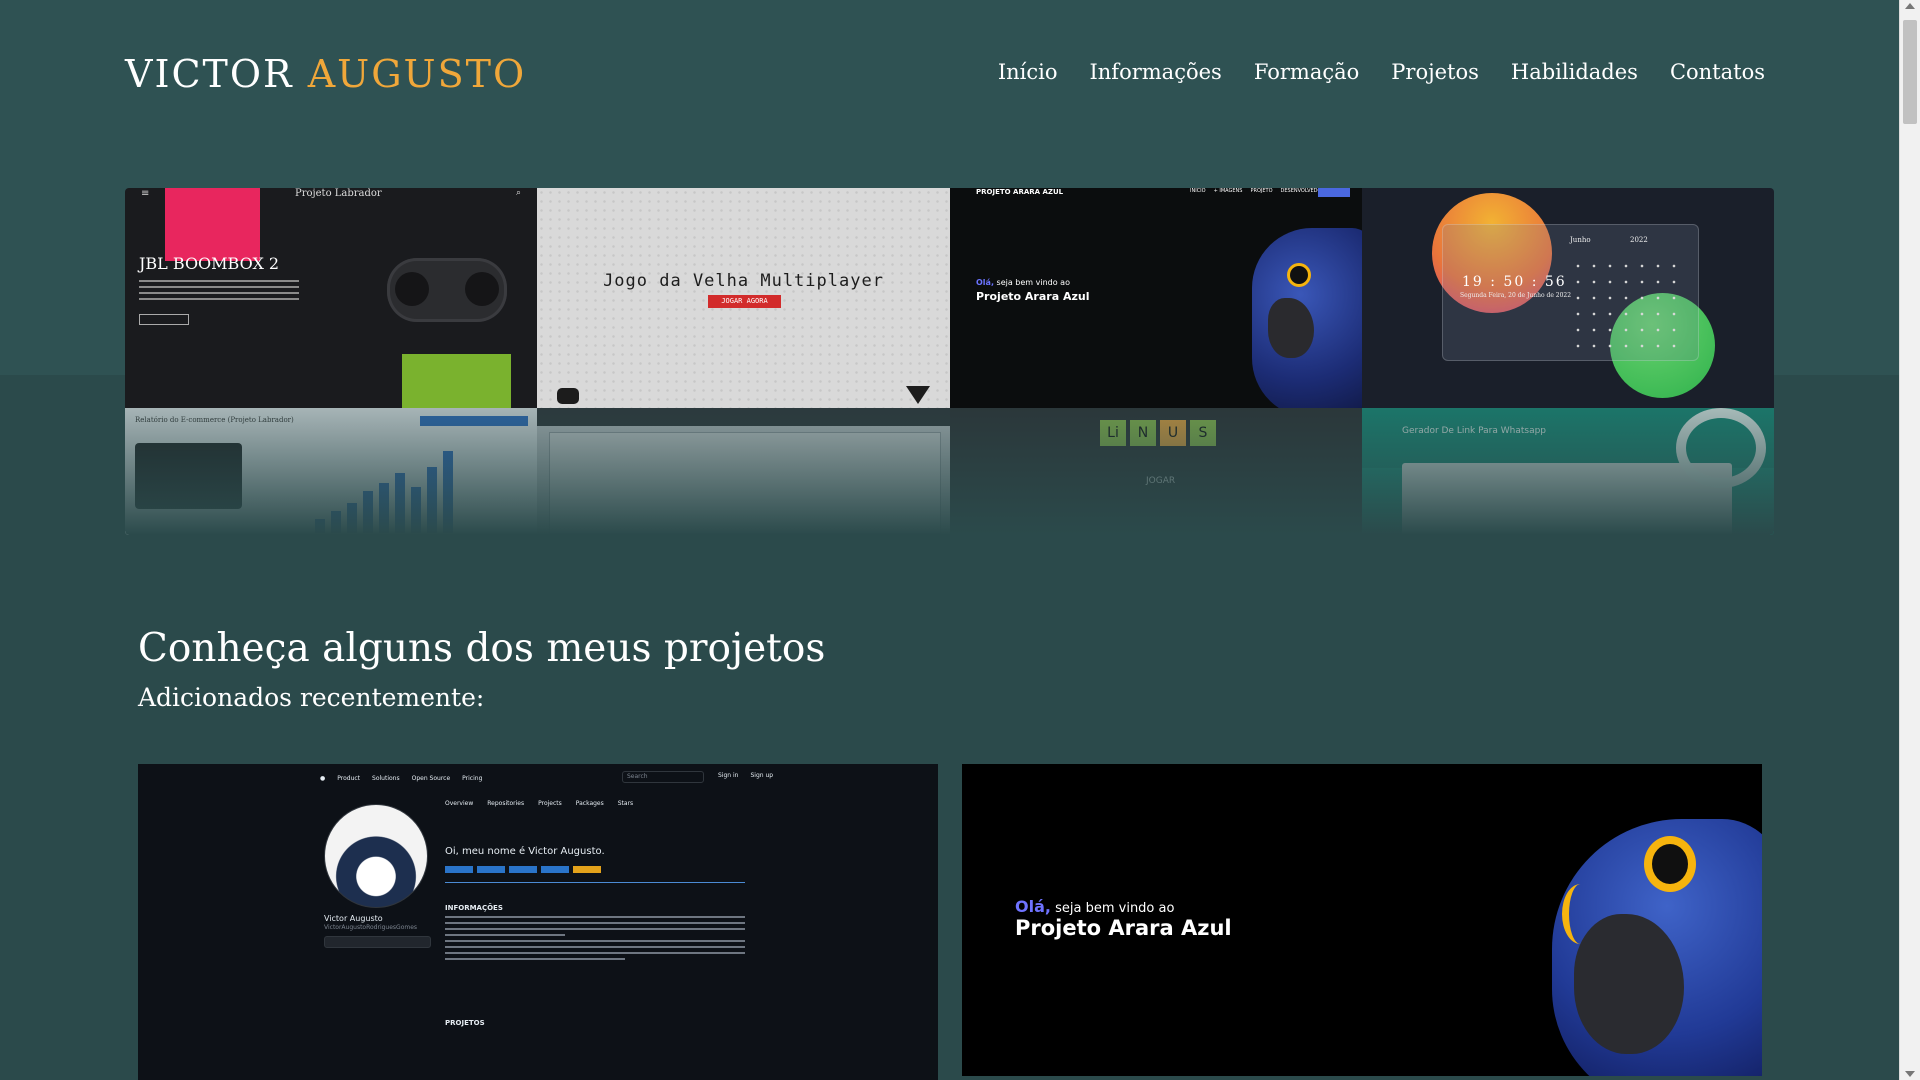 Image resolution: width=1920 pixels, height=1080 pixels. What do you see at coordinates (386, 778) in the screenshot?
I see `github-menu-item: Solutions` at bounding box center [386, 778].